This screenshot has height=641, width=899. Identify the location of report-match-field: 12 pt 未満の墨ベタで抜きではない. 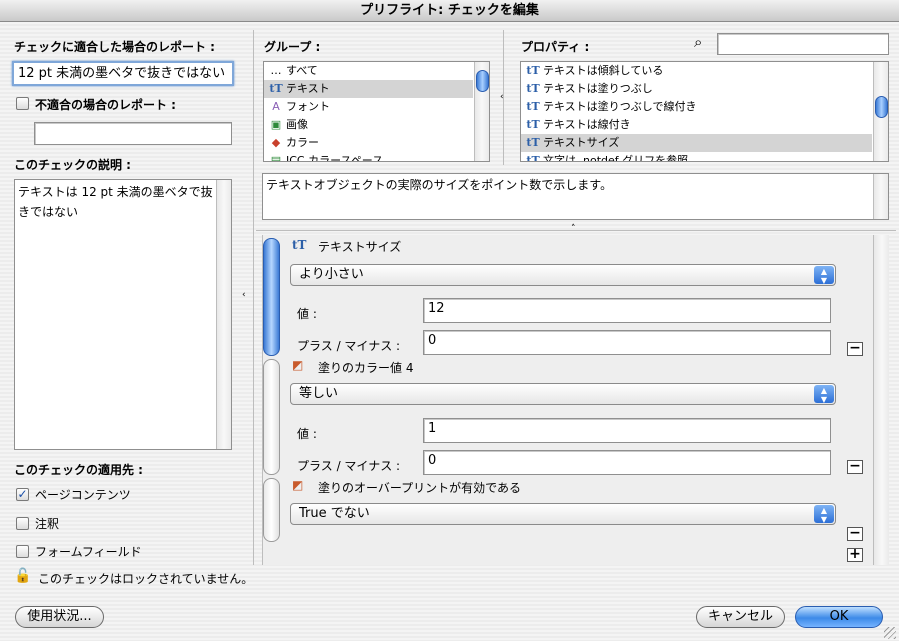
(123, 73).